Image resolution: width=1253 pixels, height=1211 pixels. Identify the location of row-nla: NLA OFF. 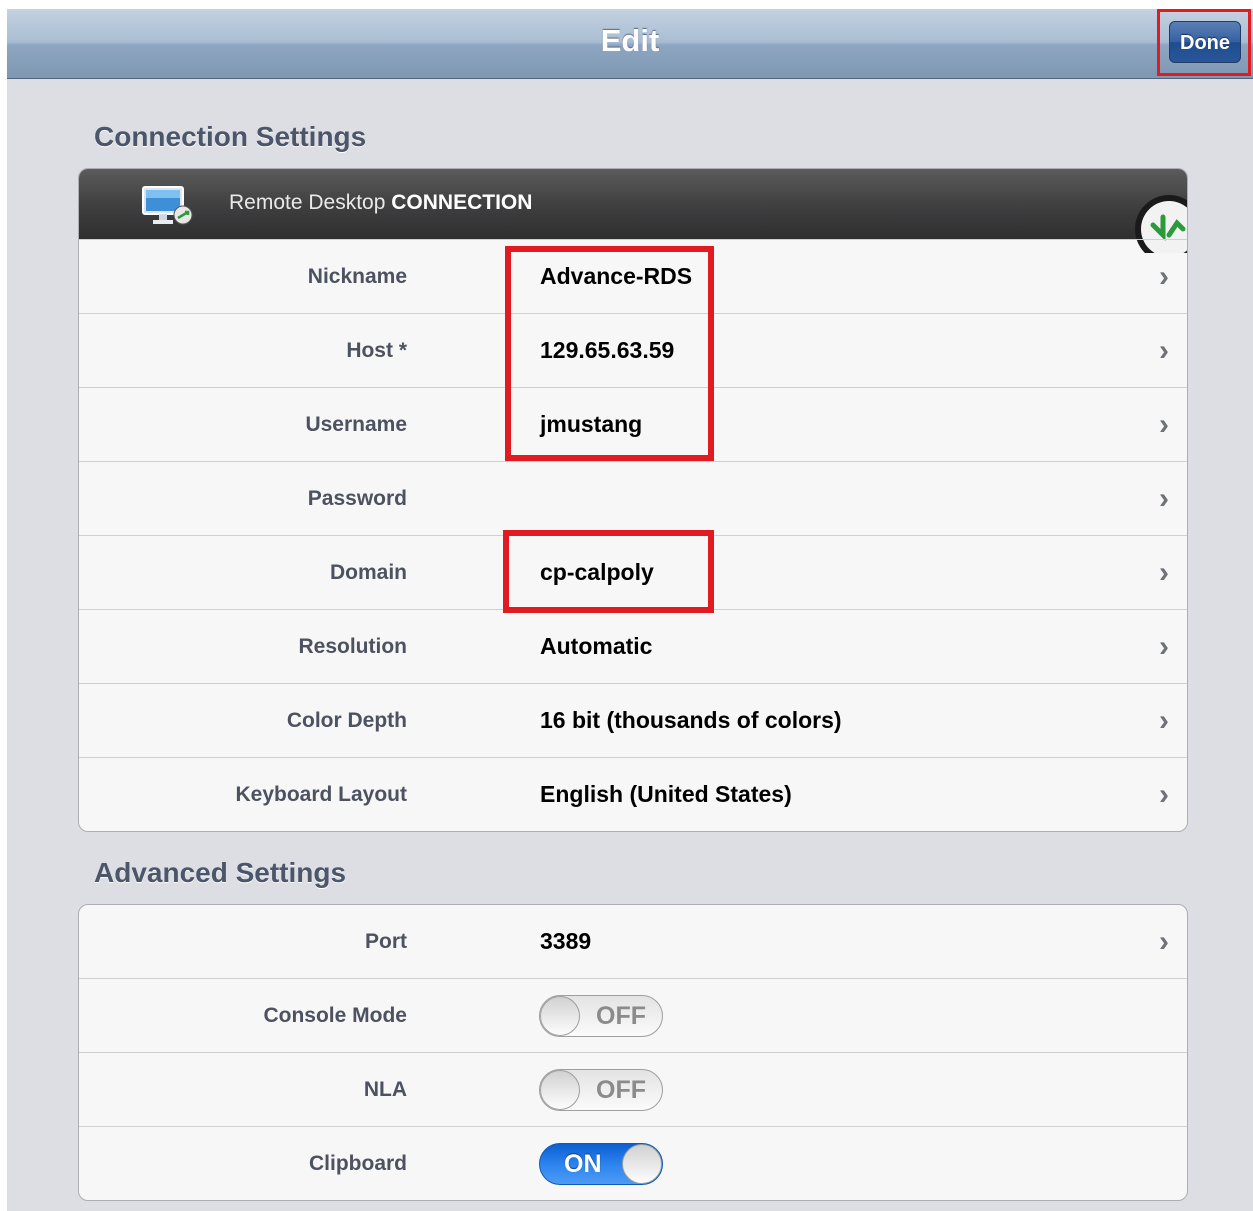
(633, 1089).